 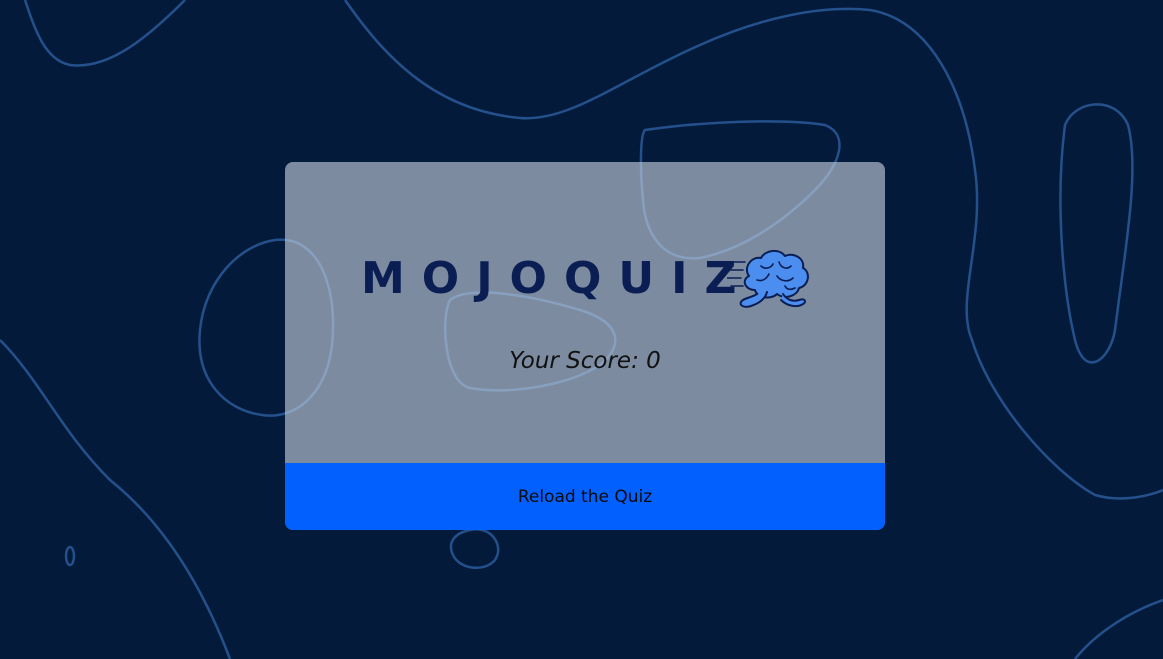 I want to click on reload-quiz-label: Reload the Quiz, so click(x=585, y=496).